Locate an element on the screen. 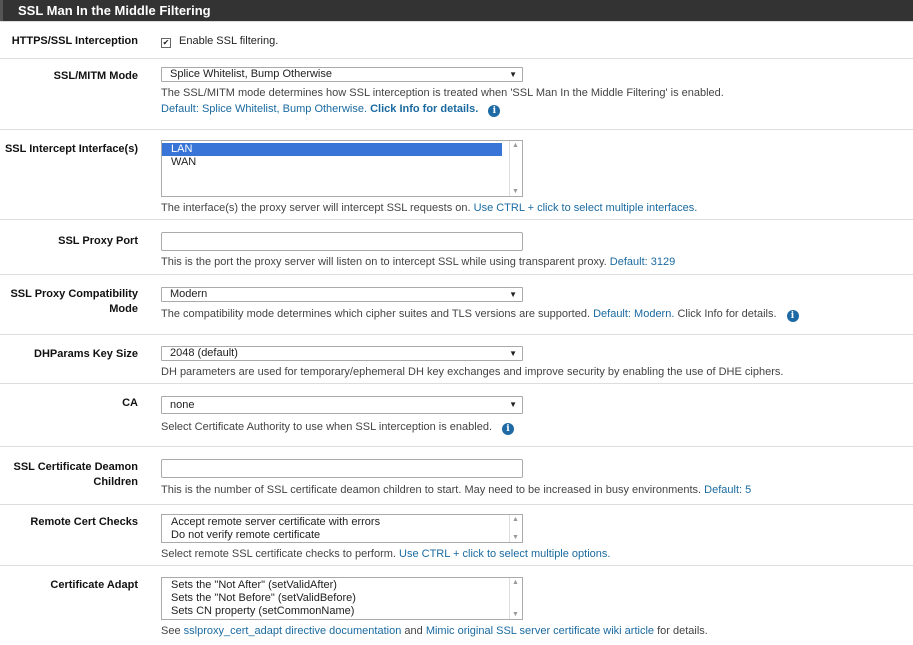 This screenshot has width=913, height=645. children-label: SSL Certificate Deamon Children is located at coordinates (69, 475).